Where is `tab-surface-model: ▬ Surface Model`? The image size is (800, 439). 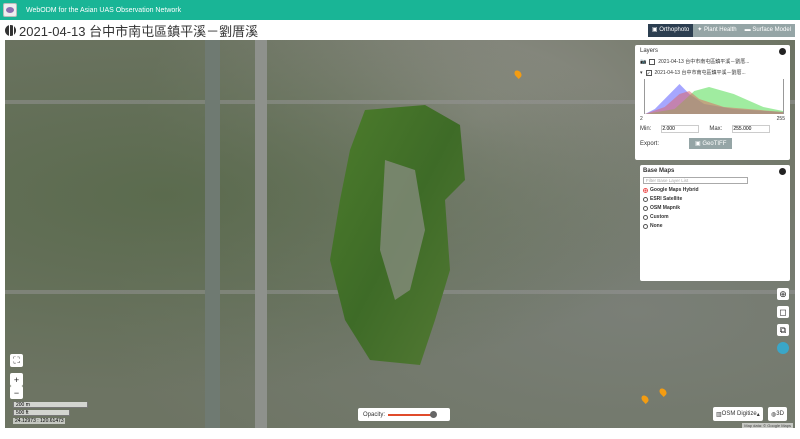
tab-surface-model: ▬ Surface Model is located at coordinates (767, 30).